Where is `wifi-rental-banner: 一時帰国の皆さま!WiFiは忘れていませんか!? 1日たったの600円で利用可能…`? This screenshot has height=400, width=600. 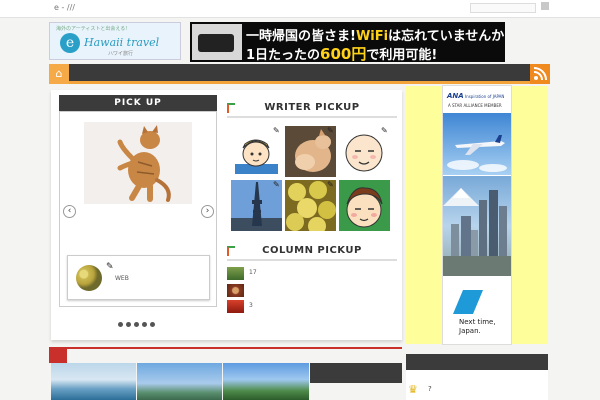
wifi-rental-banner: 一時帰国の皆さま!WiFiは忘れていませんか!? 1日たったの600円で利用可能… is located at coordinates (347, 42).